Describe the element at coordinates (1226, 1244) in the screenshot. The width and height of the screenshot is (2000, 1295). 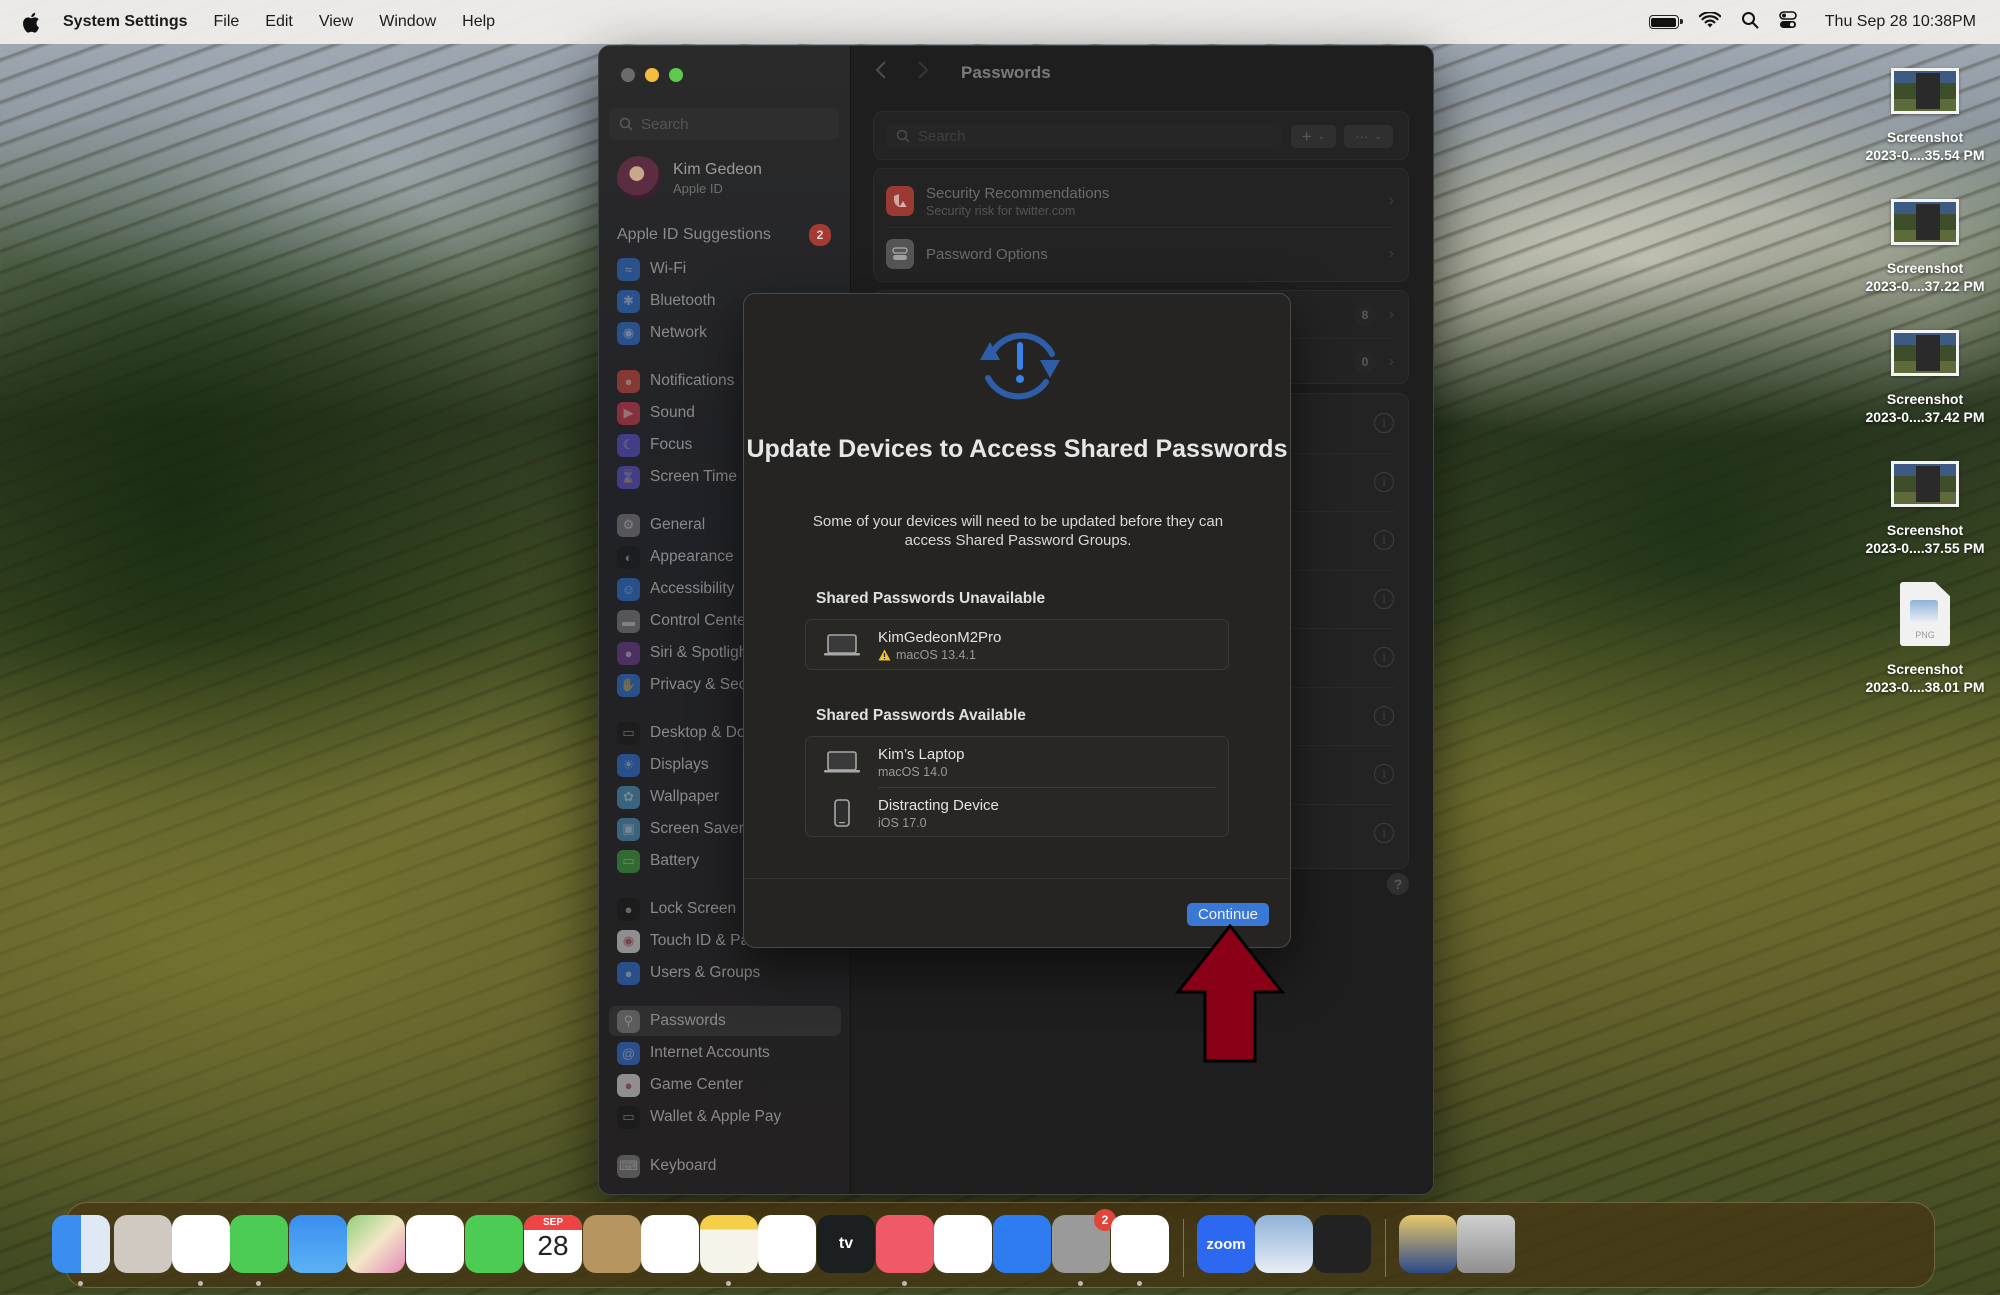
I see `dock-zoom-icon: zoom` at that location.